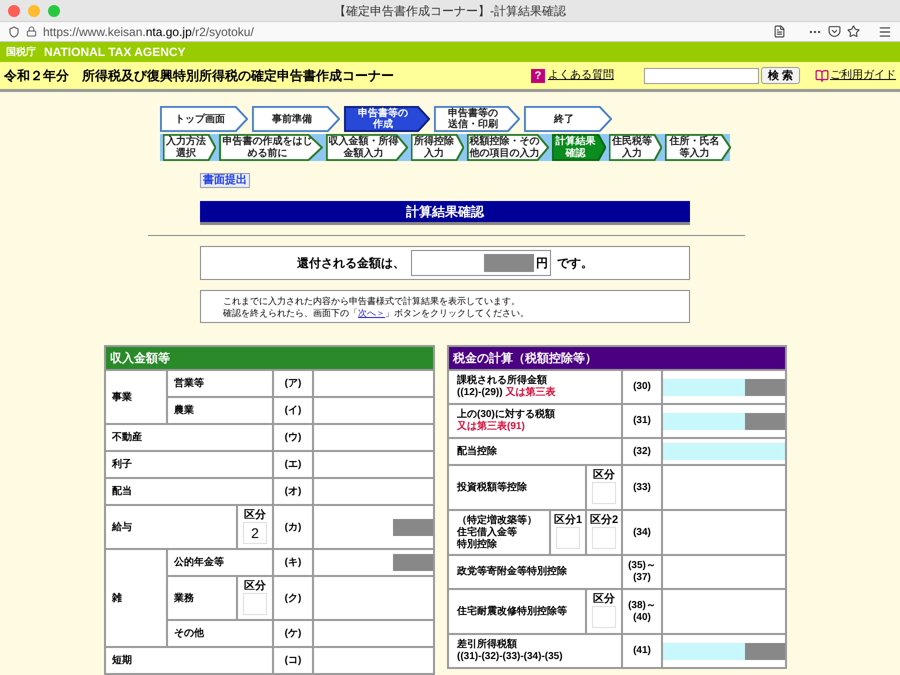 The height and width of the screenshot is (675, 900). I want to click on income-label: 短期, so click(189, 660).